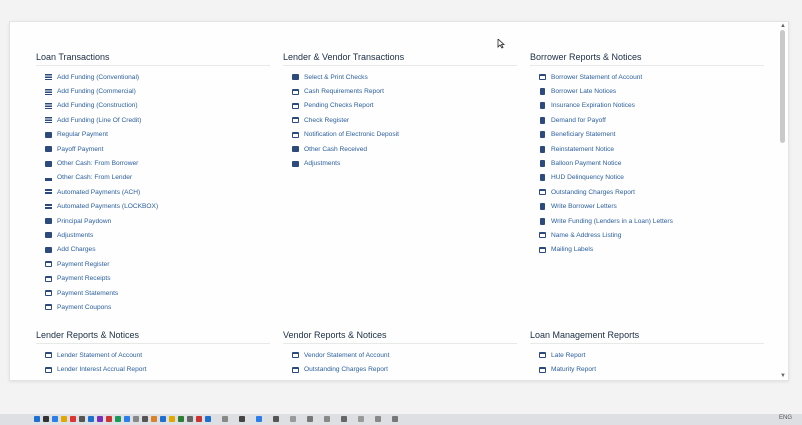  I want to click on menu-link-label: Lender Statement of Account, so click(100, 355).